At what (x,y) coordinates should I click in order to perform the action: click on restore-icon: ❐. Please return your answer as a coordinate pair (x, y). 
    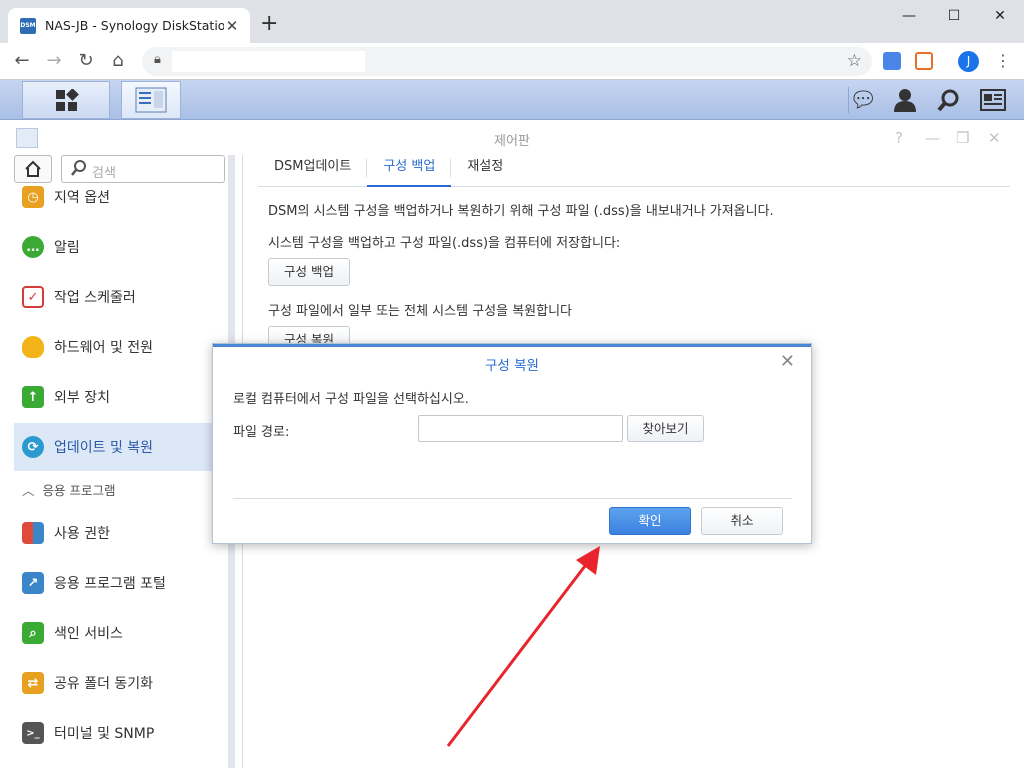
    Looking at the image, I should click on (962, 138).